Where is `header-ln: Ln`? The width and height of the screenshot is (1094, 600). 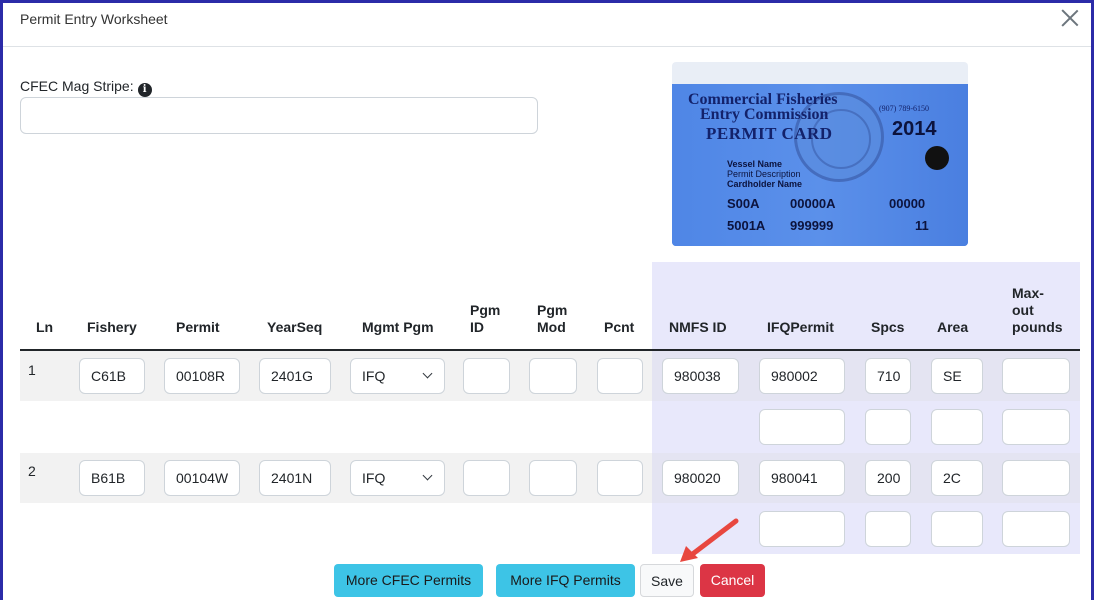
header-ln: Ln is located at coordinates (45, 327).